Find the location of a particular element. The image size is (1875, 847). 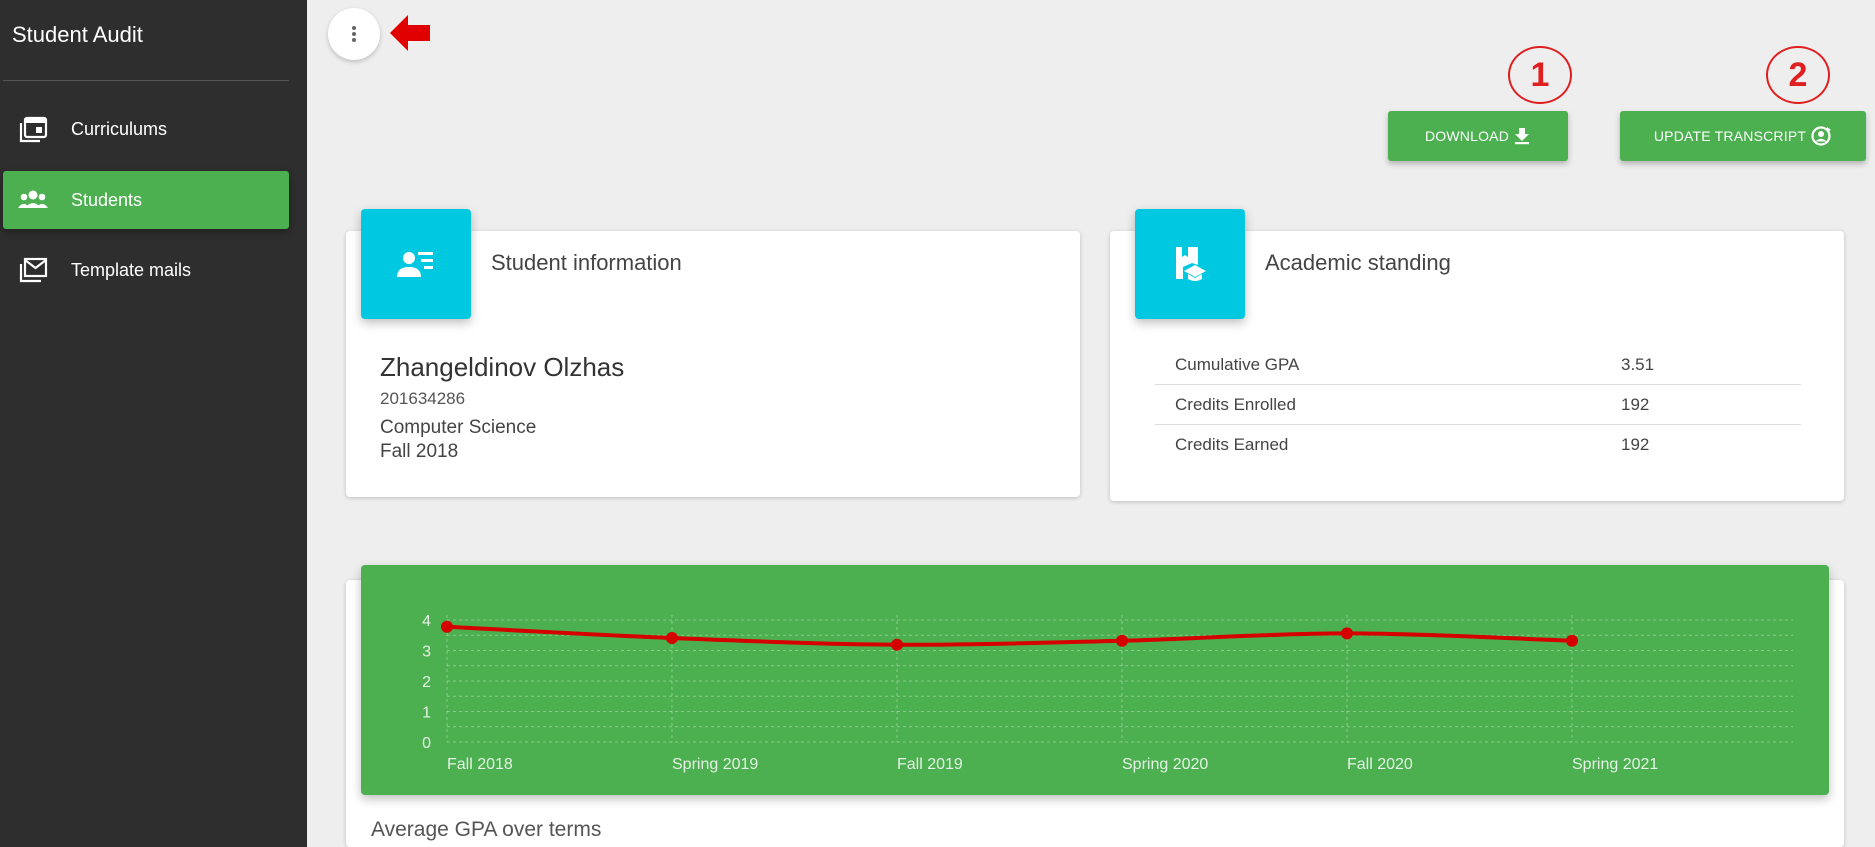

more-menu-button is located at coordinates (354, 34).